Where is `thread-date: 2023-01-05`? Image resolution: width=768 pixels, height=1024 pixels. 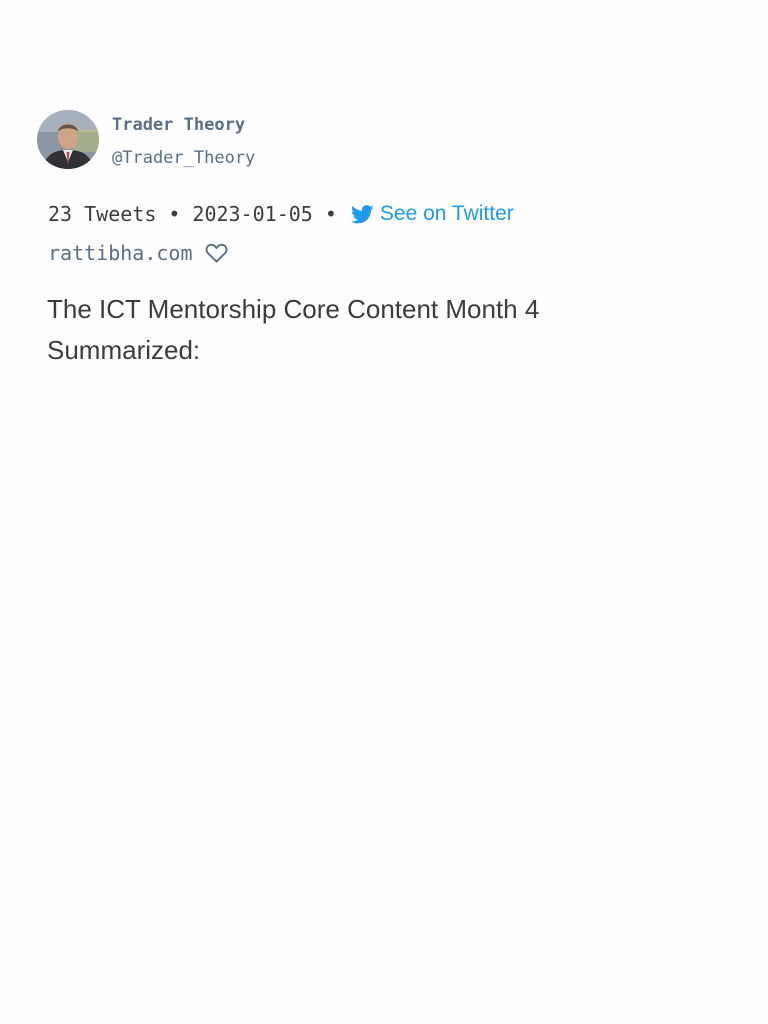 thread-date: 2023-01-05 is located at coordinates (252, 214).